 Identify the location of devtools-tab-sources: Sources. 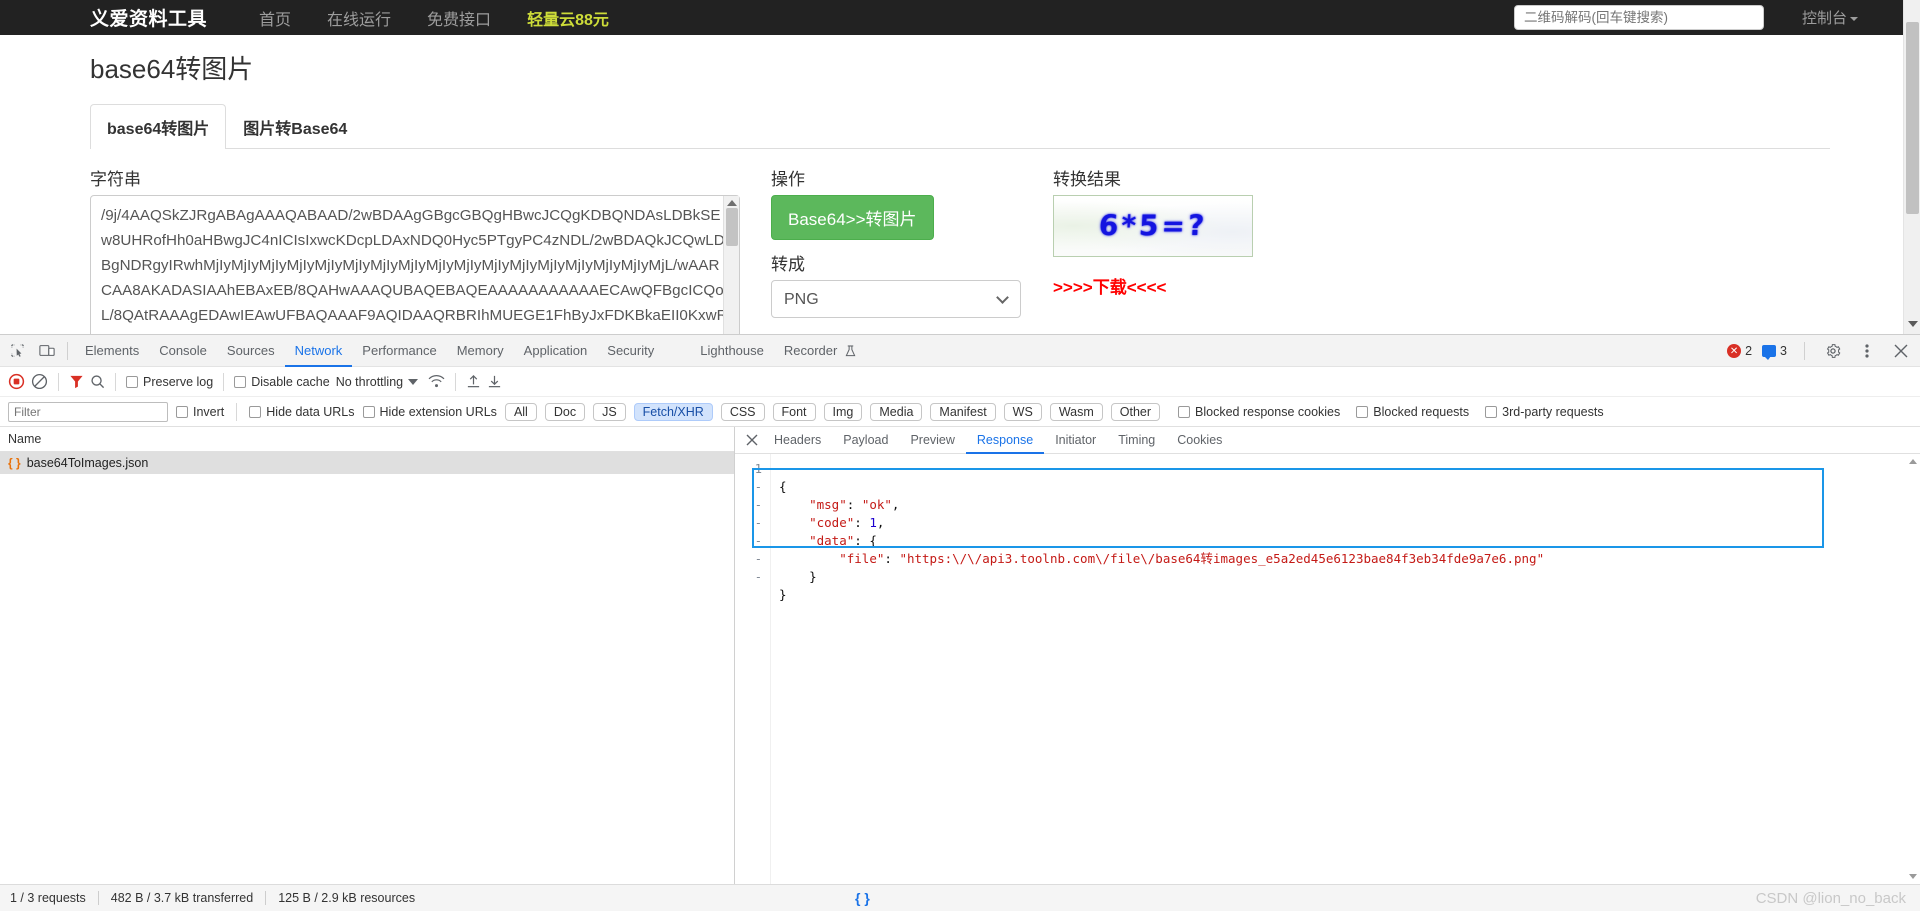
(251, 351).